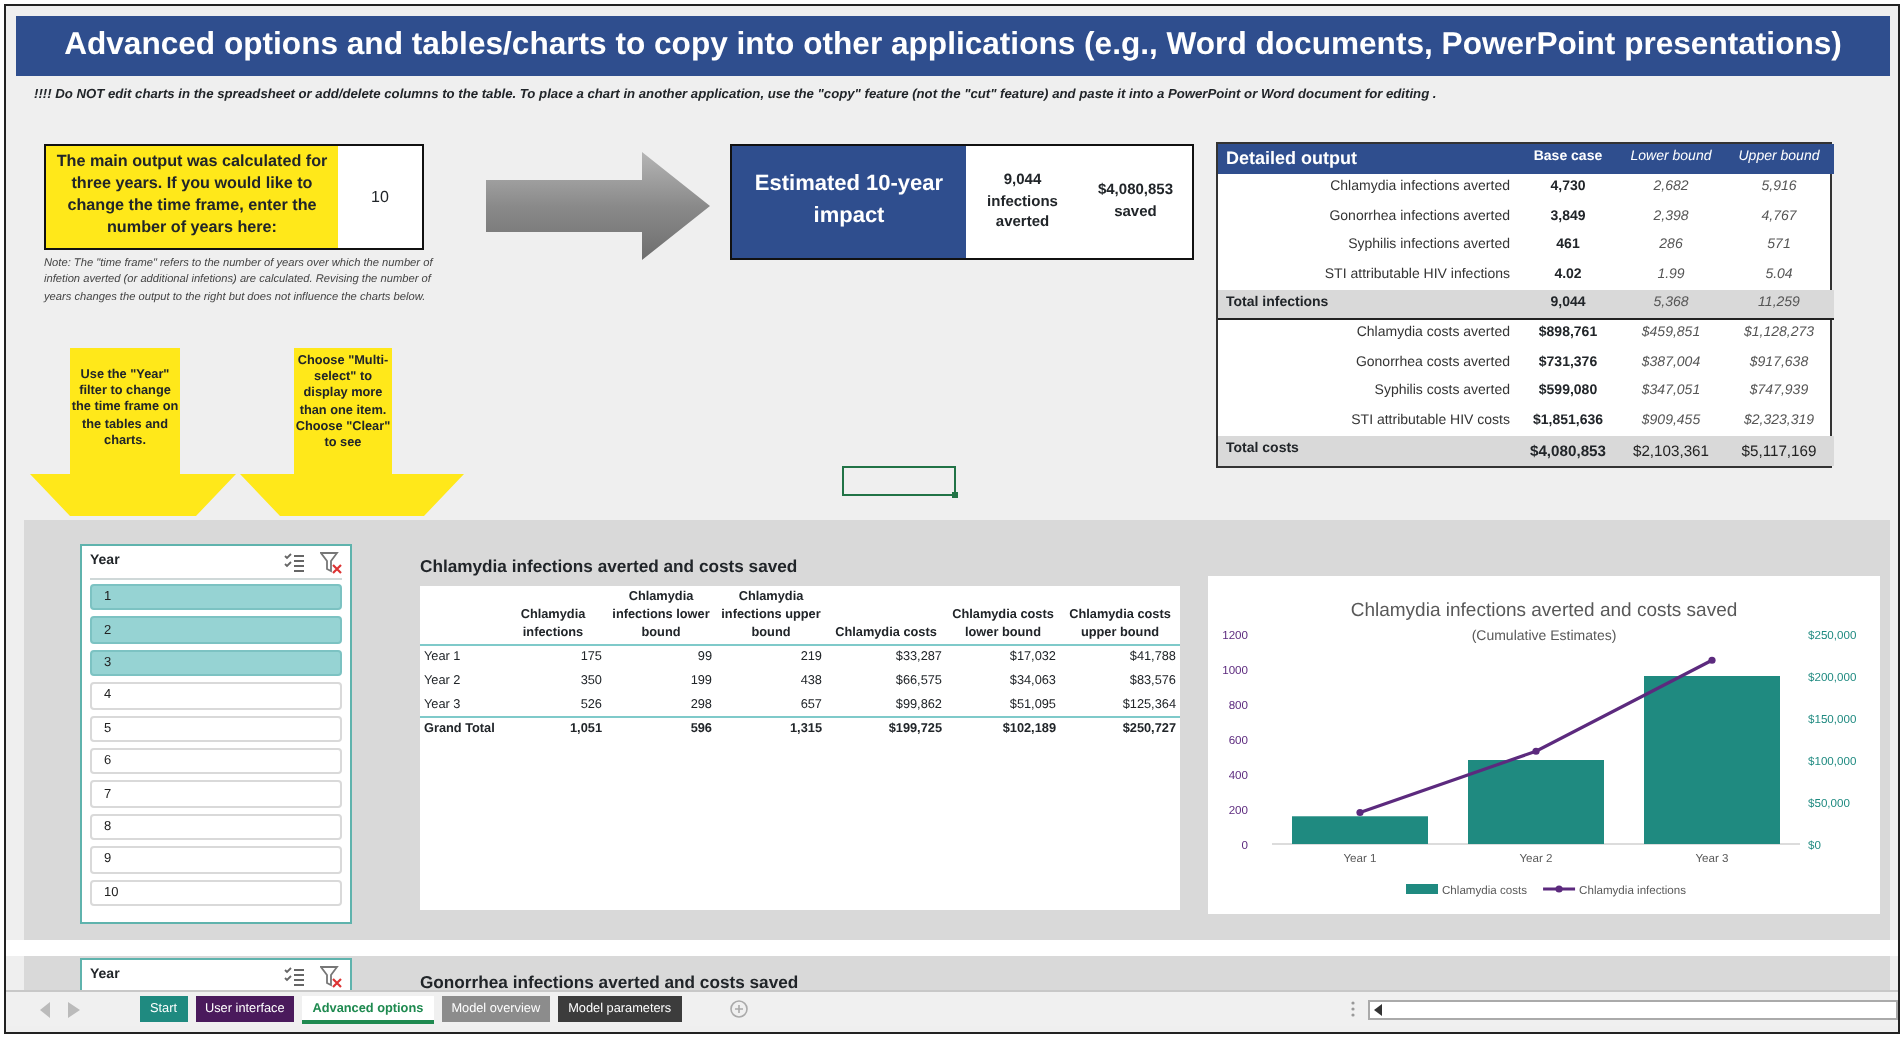 The width and height of the screenshot is (1904, 1038). Describe the element at coordinates (849, 202) in the screenshot. I see `impact-title: Estimated 10-year impact` at that location.